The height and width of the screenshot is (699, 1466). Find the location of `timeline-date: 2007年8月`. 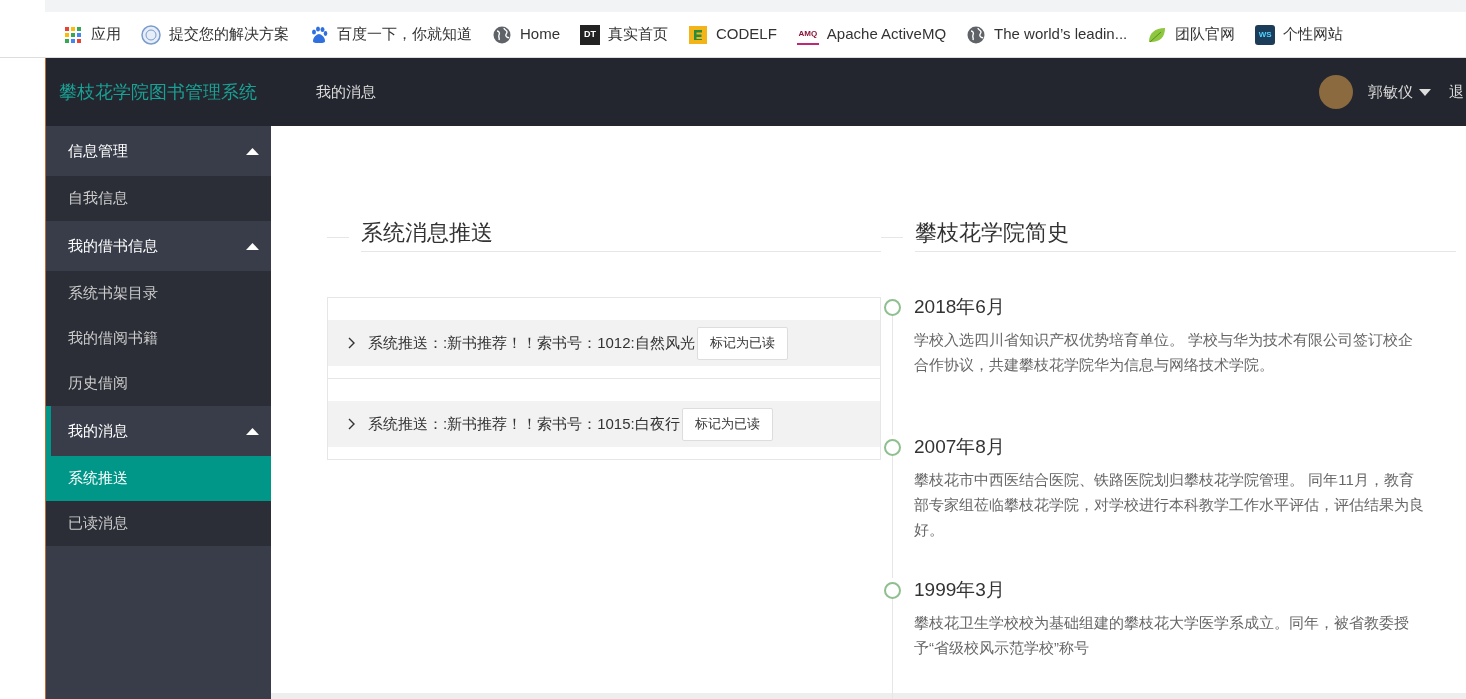

timeline-date: 2007年8月 is located at coordinates (960, 447).